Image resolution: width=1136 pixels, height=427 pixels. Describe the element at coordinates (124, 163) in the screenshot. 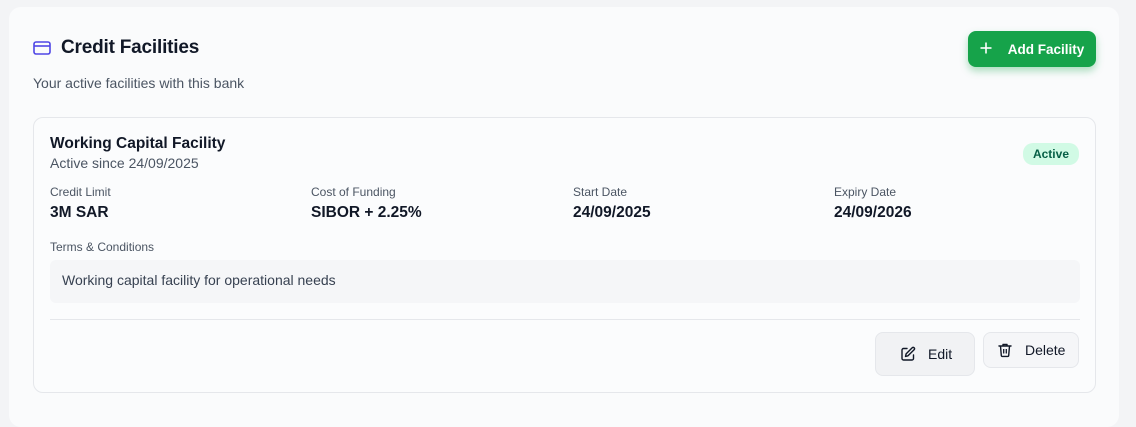

I see `facility-since: Active since 24/09/2025` at that location.